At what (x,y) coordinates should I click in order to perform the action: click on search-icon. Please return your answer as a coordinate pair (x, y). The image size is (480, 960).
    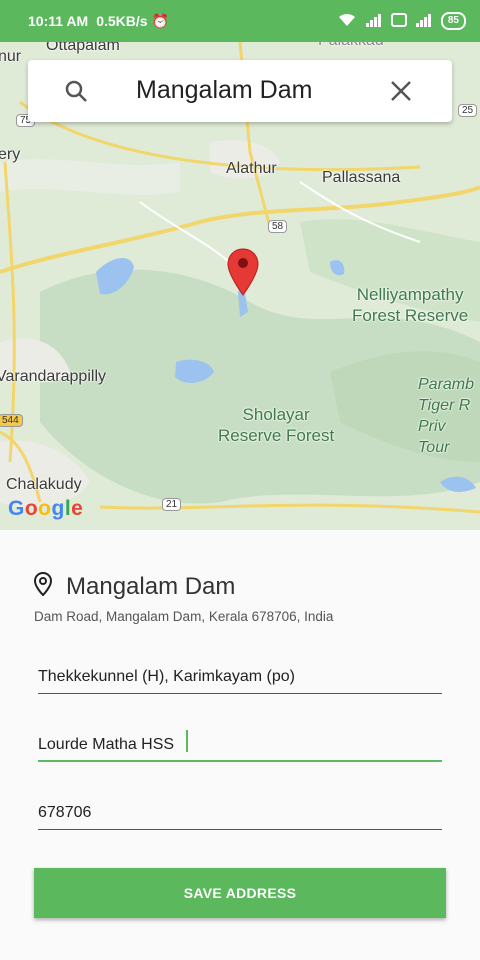
    Looking at the image, I should click on (76, 93).